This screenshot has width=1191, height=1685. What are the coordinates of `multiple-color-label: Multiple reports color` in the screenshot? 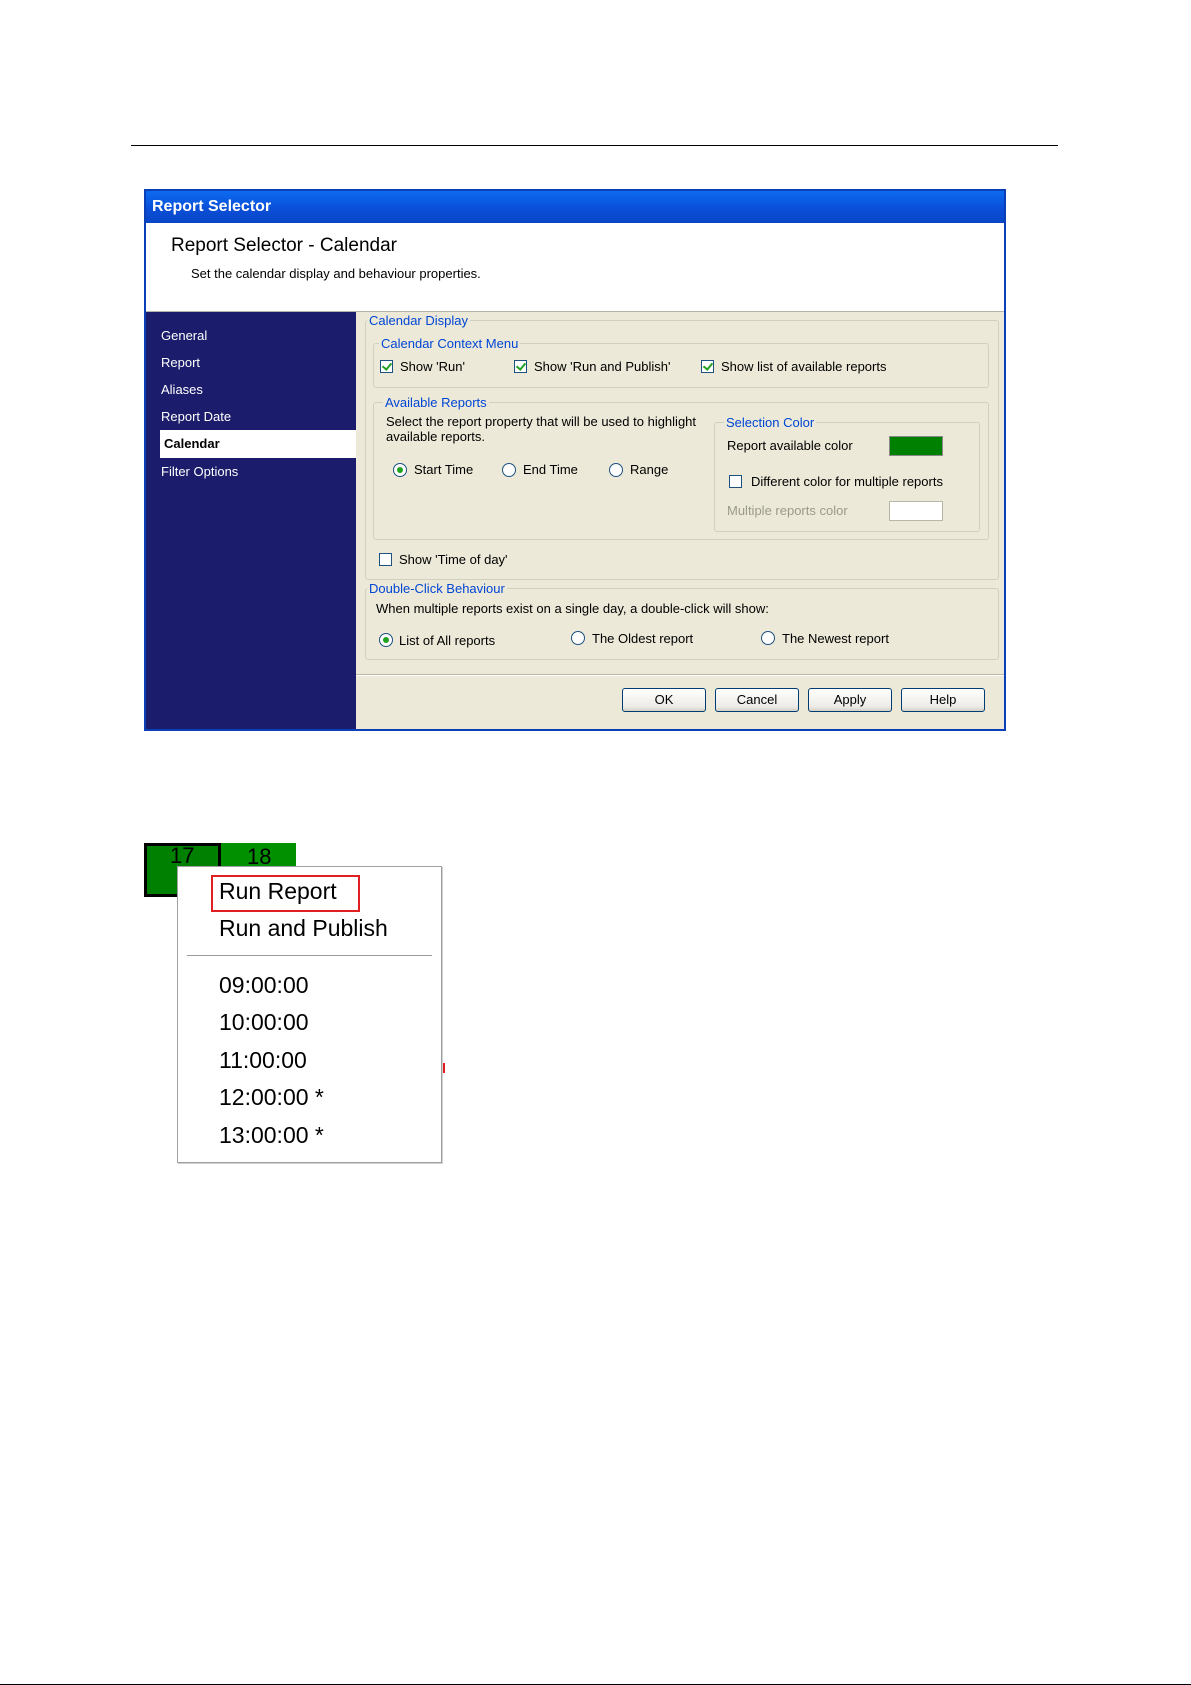 It's located at (787, 510).